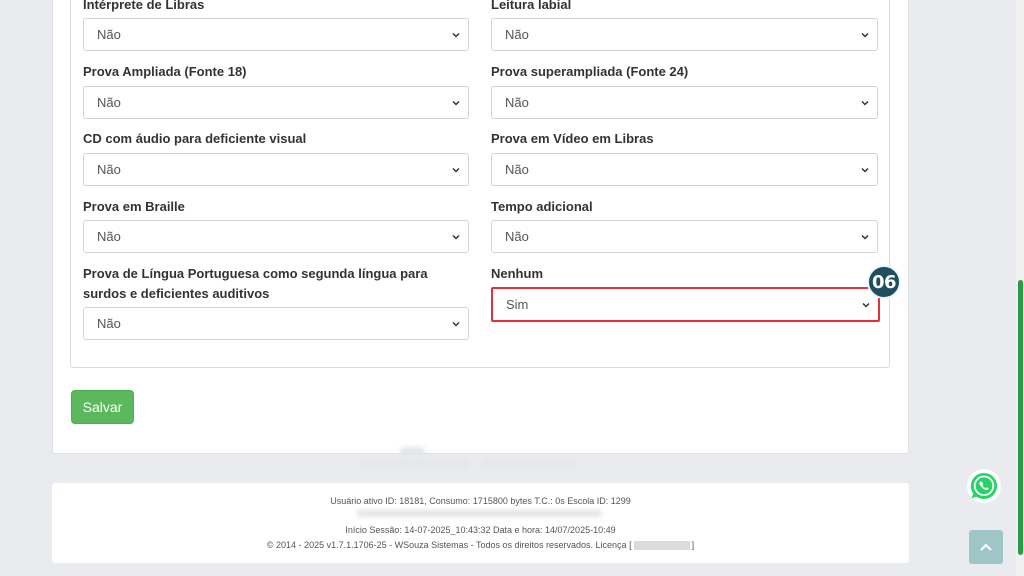 The height and width of the screenshot is (576, 1024). Describe the element at coordinates (276, 102) in the screenshot. I see `select-prova-ampliada: Não` at that location.